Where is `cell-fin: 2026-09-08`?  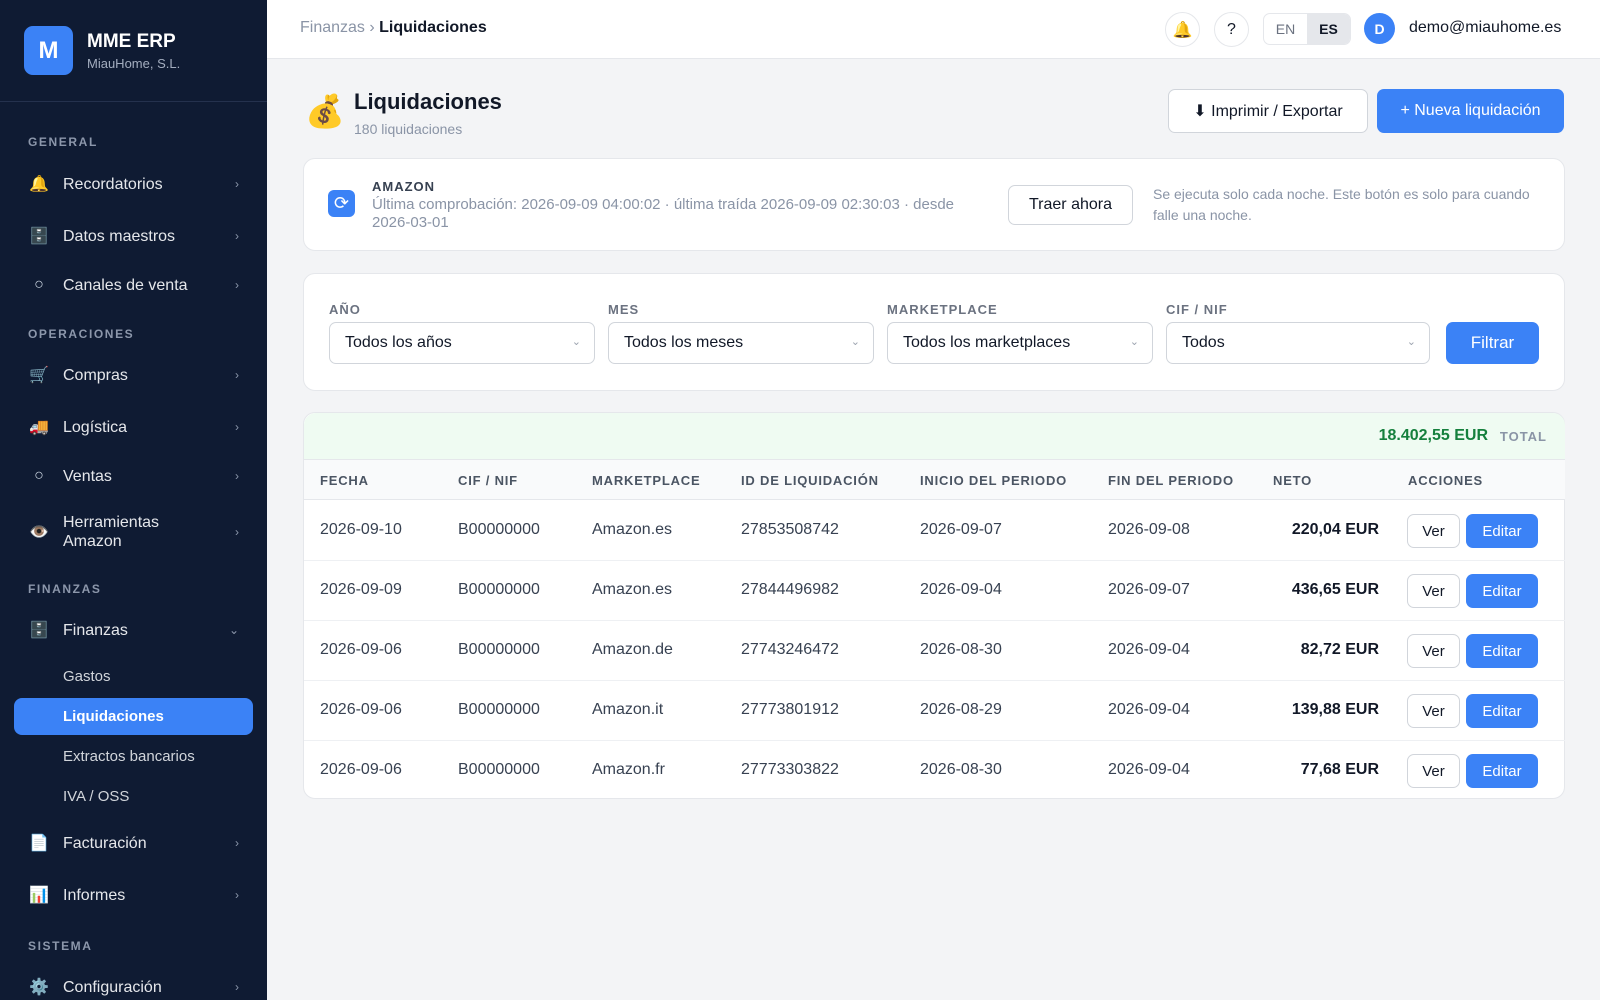 cell-fin: 2026-09-08 is located at coordinates (1149, 529).